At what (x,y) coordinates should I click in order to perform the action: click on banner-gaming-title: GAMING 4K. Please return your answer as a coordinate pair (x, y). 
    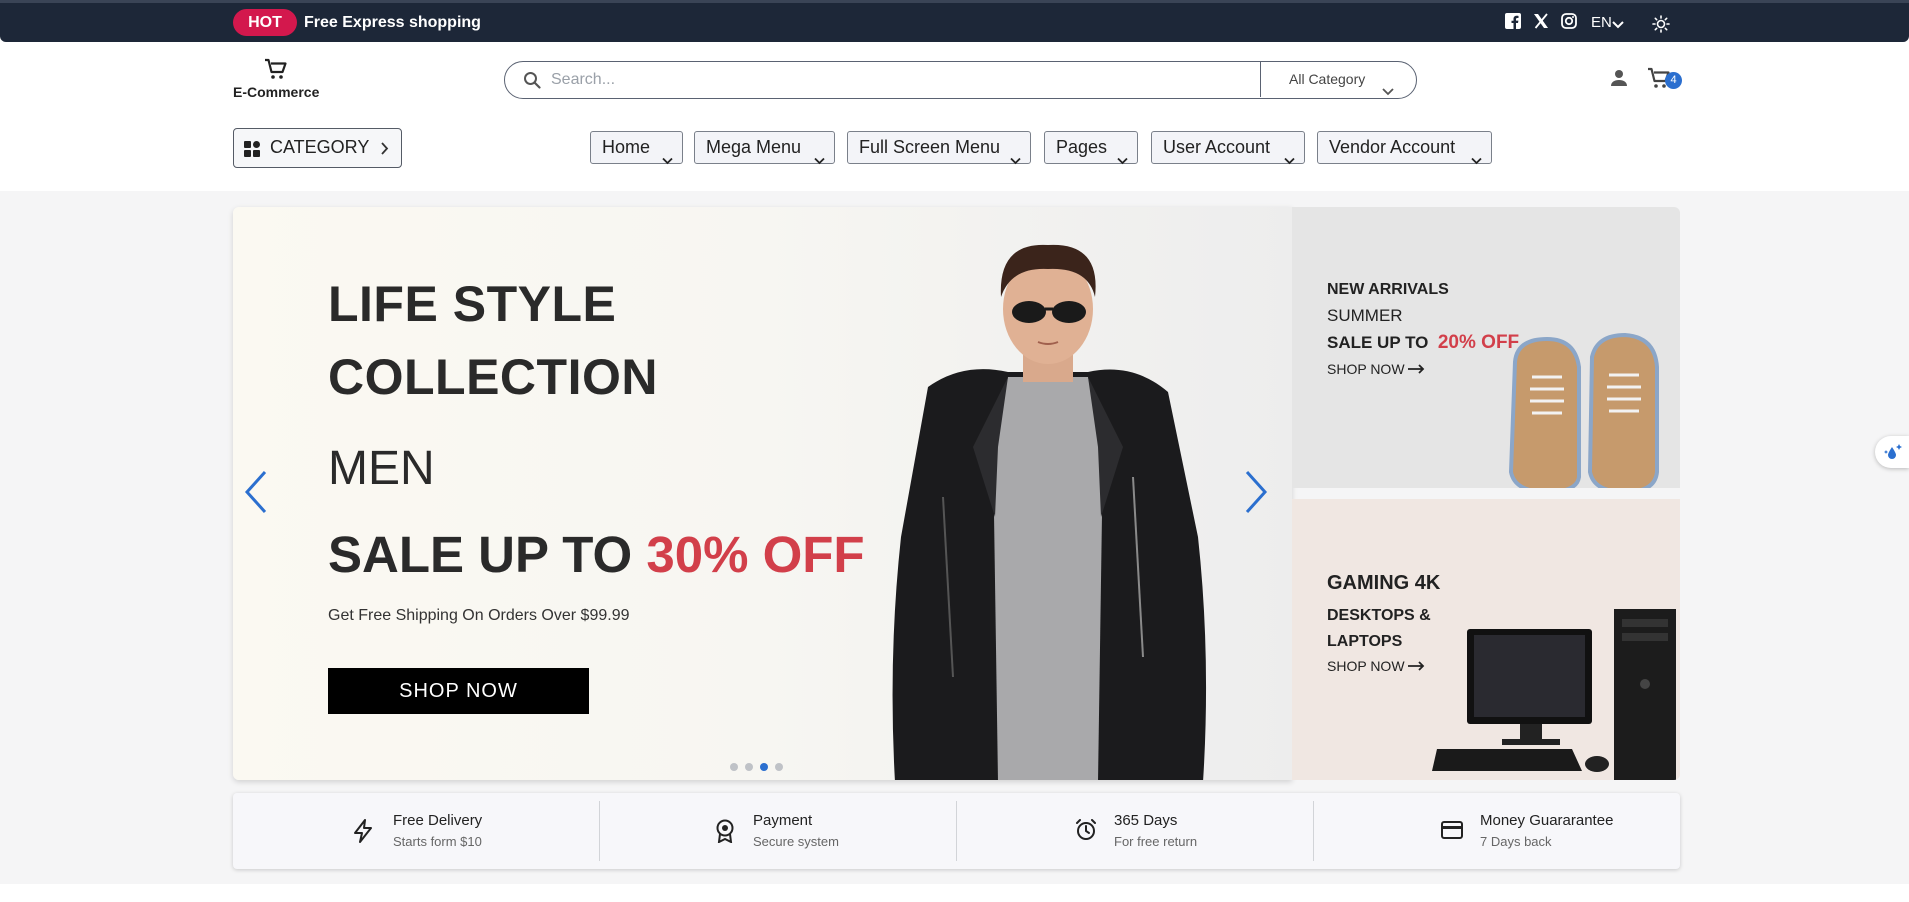
    Looking at the image, I should click on (1384, 583).